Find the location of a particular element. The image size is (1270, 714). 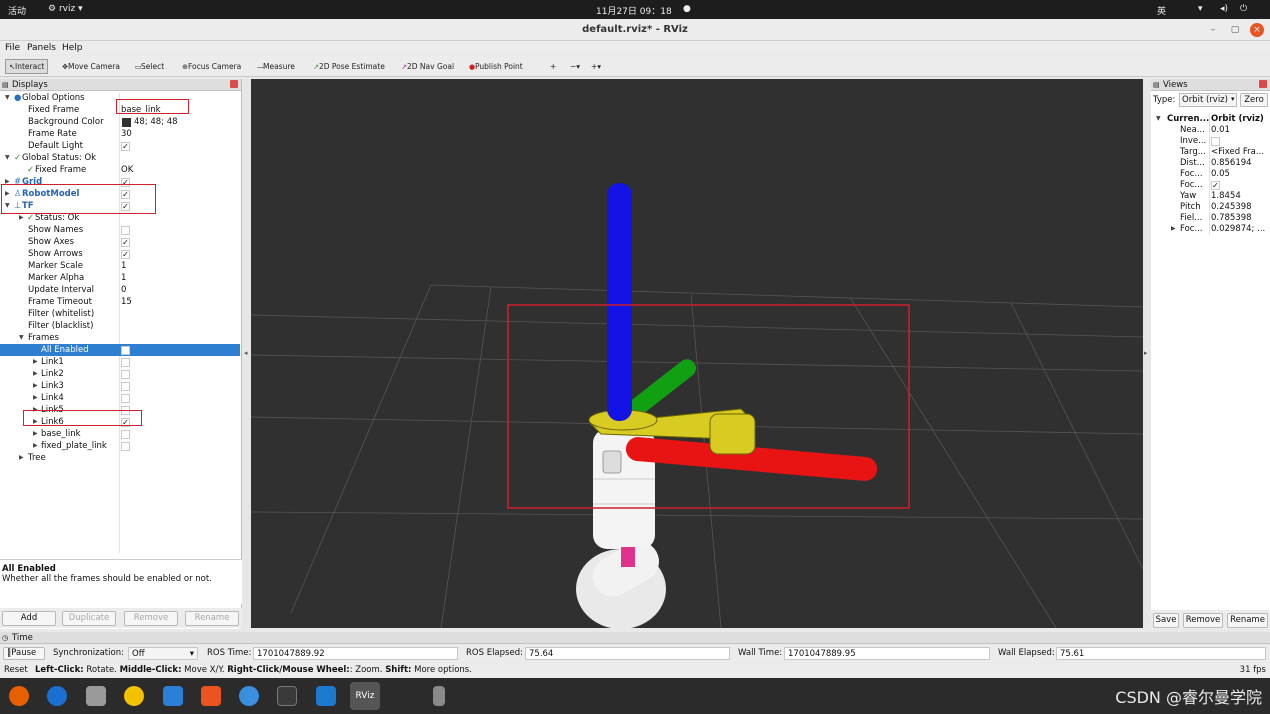

color-swatch is located at coordinates (126, 122).